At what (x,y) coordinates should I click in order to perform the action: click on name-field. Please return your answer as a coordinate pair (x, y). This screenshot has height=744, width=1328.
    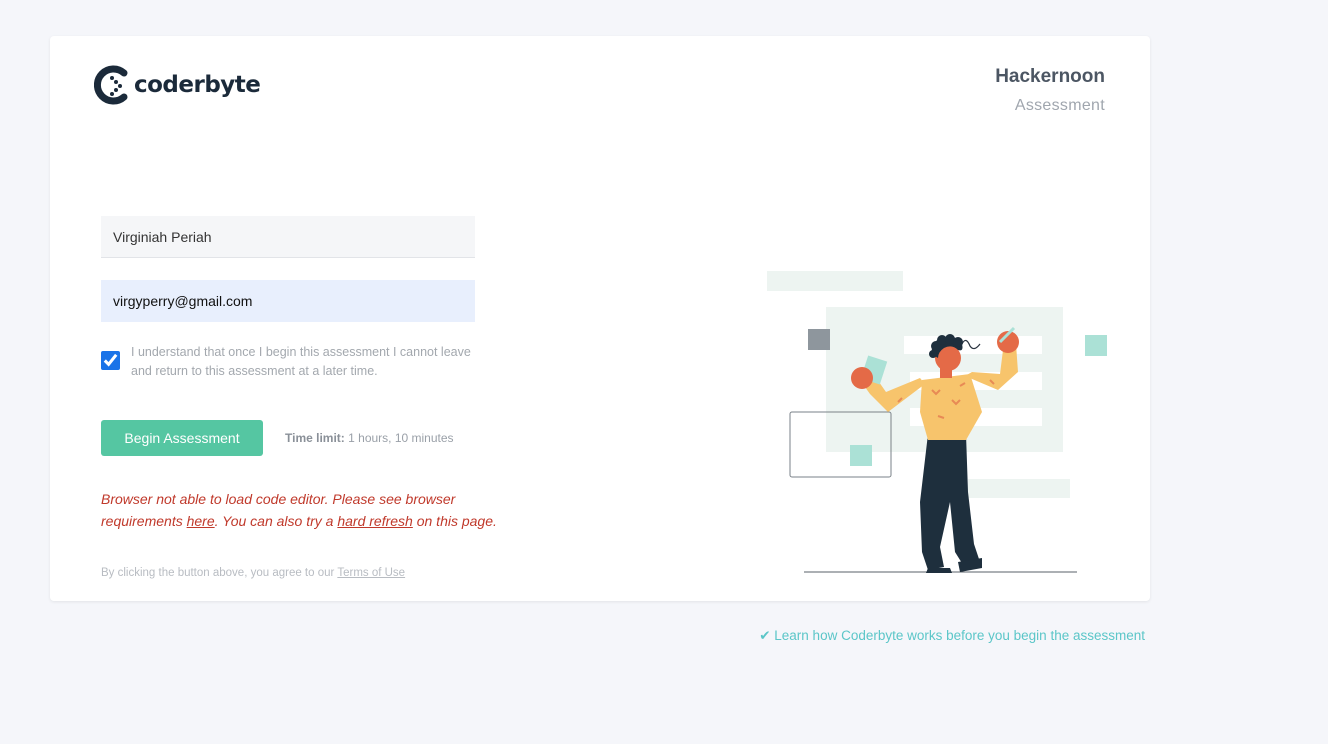
    Looking at the image, I should click on (288, 237).